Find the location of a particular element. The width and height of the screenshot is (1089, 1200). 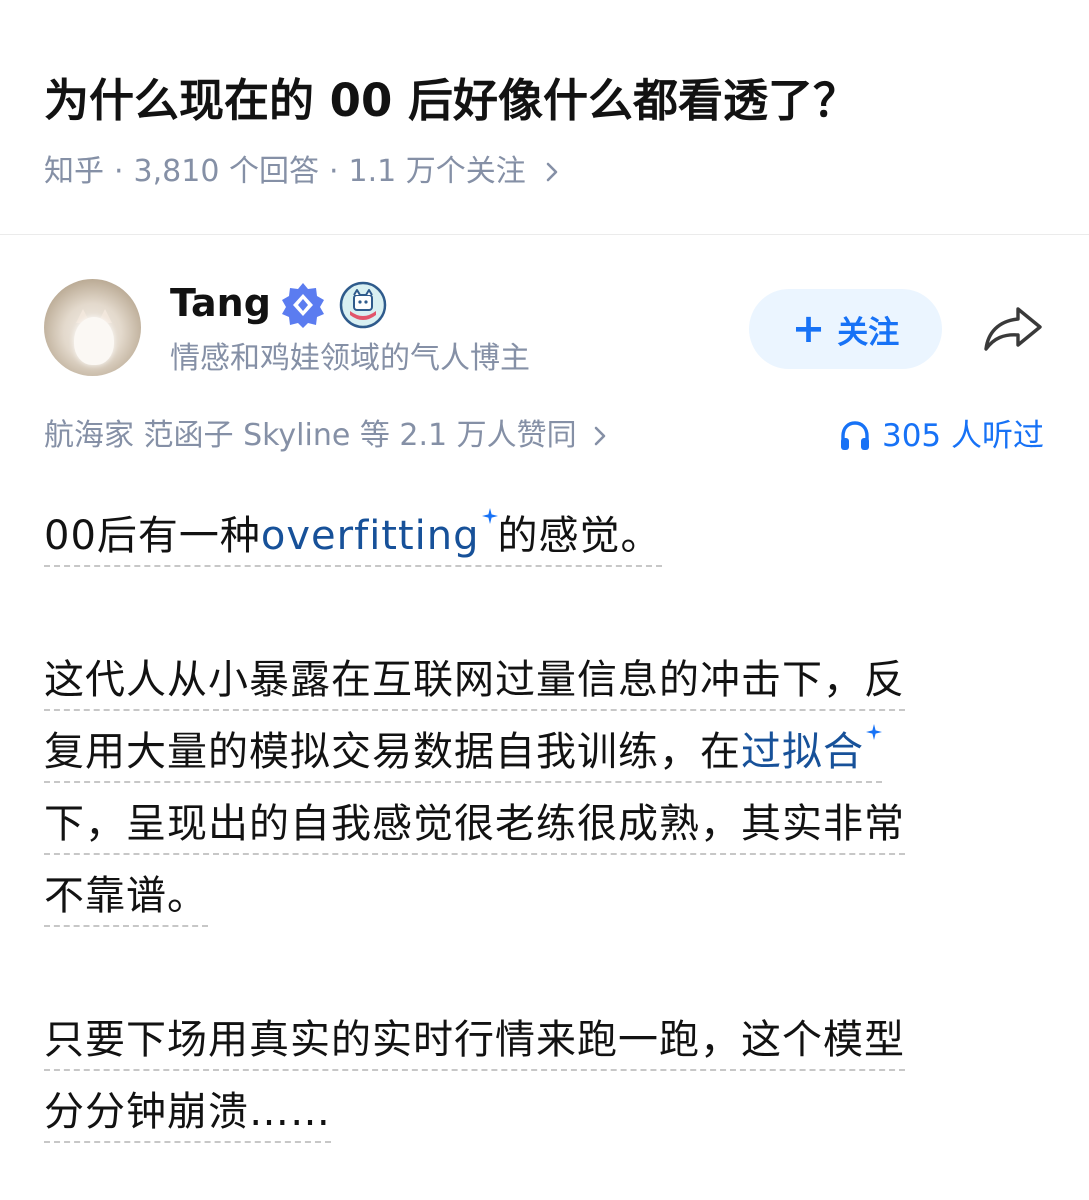

keyword-link: 过拟合 is located at coordinates (802, 752).